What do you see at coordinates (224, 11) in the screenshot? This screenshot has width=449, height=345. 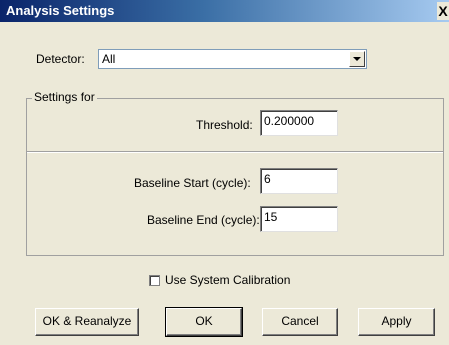 I see `title-bar: Analysis Settings X` at bounding box center [224, 11].